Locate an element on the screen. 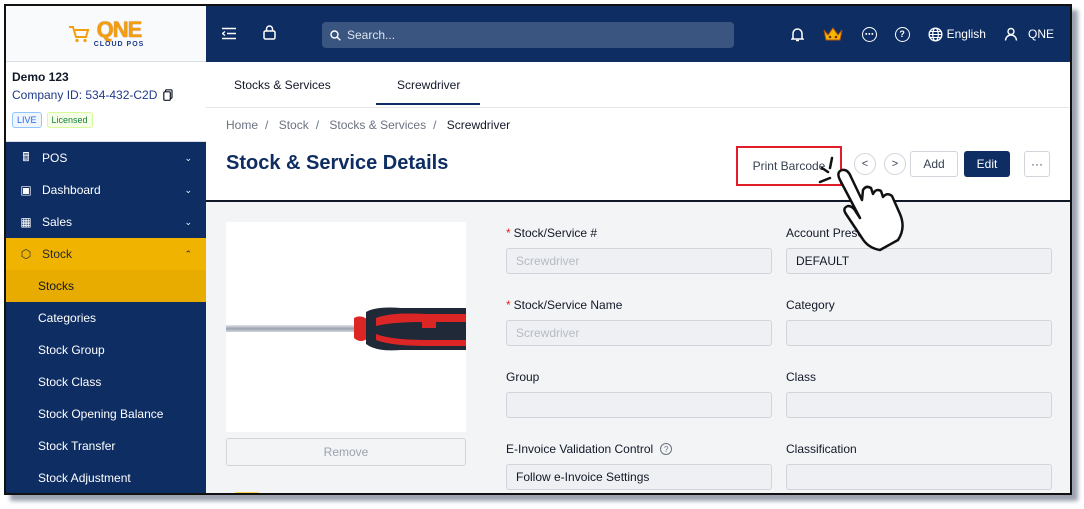  classification-label: Classification is located at coordinates (821, 449).